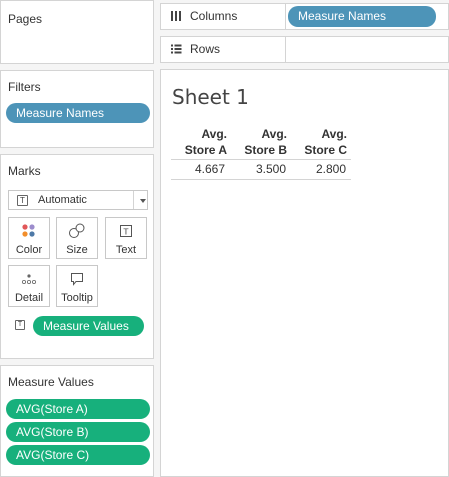 The image size is (449, 477). Describe the element at coordinates (265, 150) in the screenshot. I see `header-line-2: Store B` at that location.